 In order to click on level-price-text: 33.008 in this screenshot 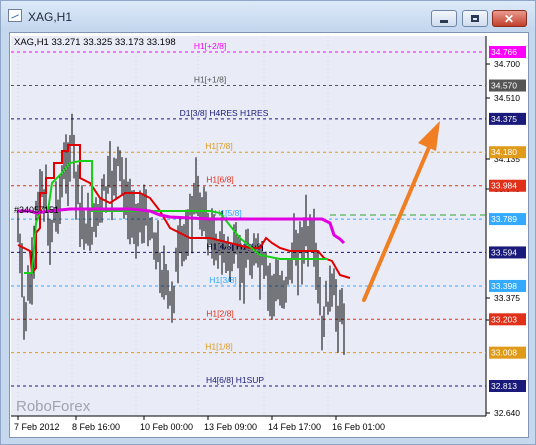, I will do `click(504, 353)`.